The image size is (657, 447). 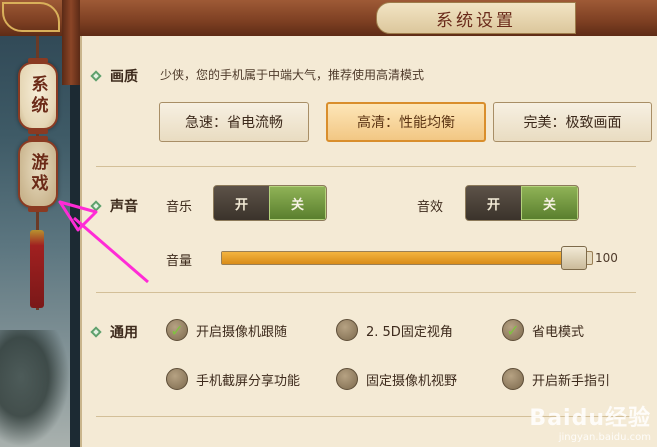 I want to click on quality-section-label: 画质, so click(x=114, y=76).